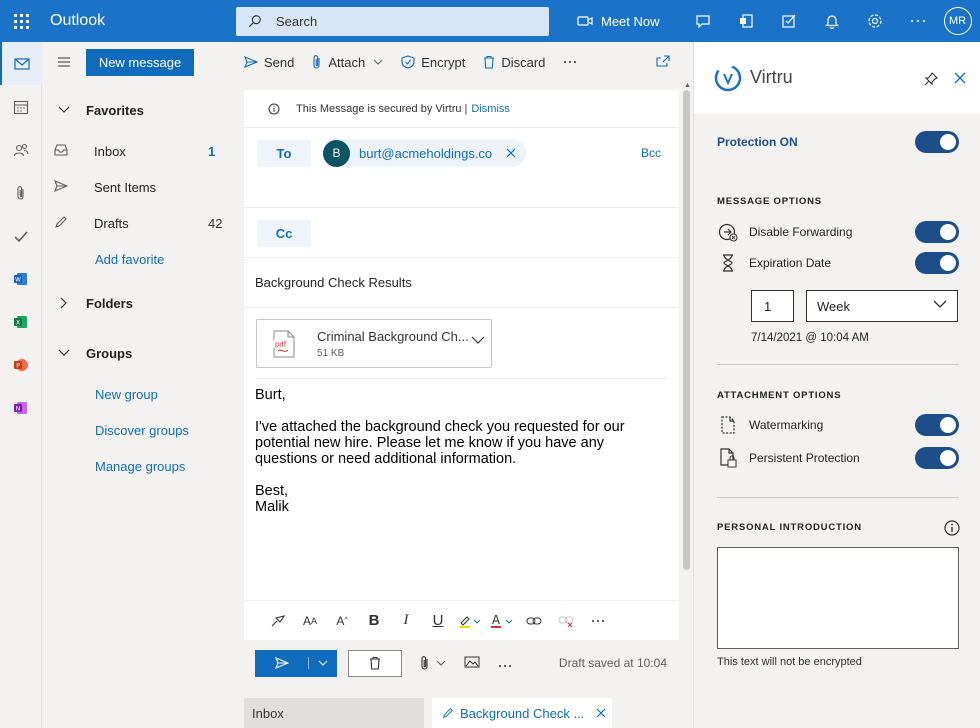 Image resolution: width=980 pixels, height=728 pixels. Describe the element at coordinates (786, 425) in the screenshot. I see `watermarking-label: Watermarking` at that location.